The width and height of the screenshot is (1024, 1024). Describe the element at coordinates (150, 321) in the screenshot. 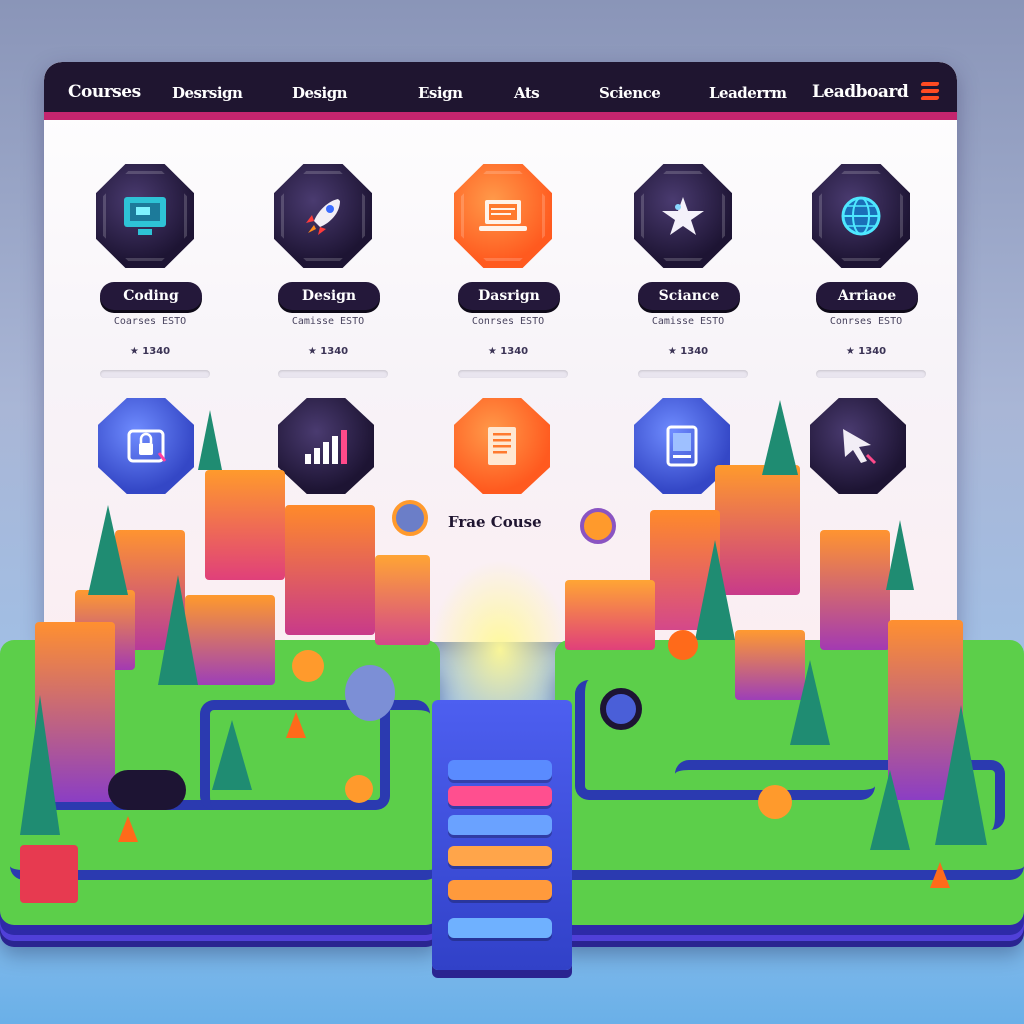

I see `course-meta: Coarses ESTO` at that location.